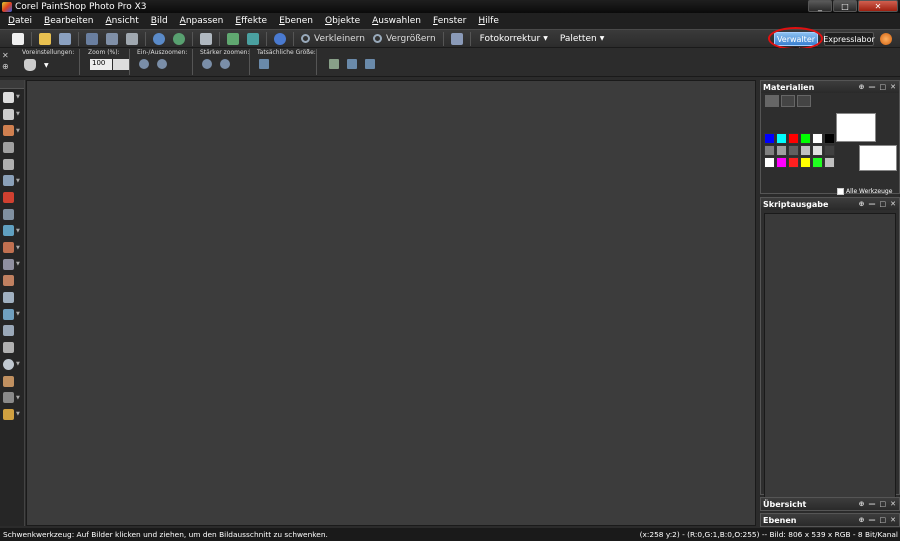 This screenshot has width=900, height=541. What do you see at coordinates (12, 130) in the screenshot?
I see `tool-makeover: ▼` at bounding box center [12, 130].